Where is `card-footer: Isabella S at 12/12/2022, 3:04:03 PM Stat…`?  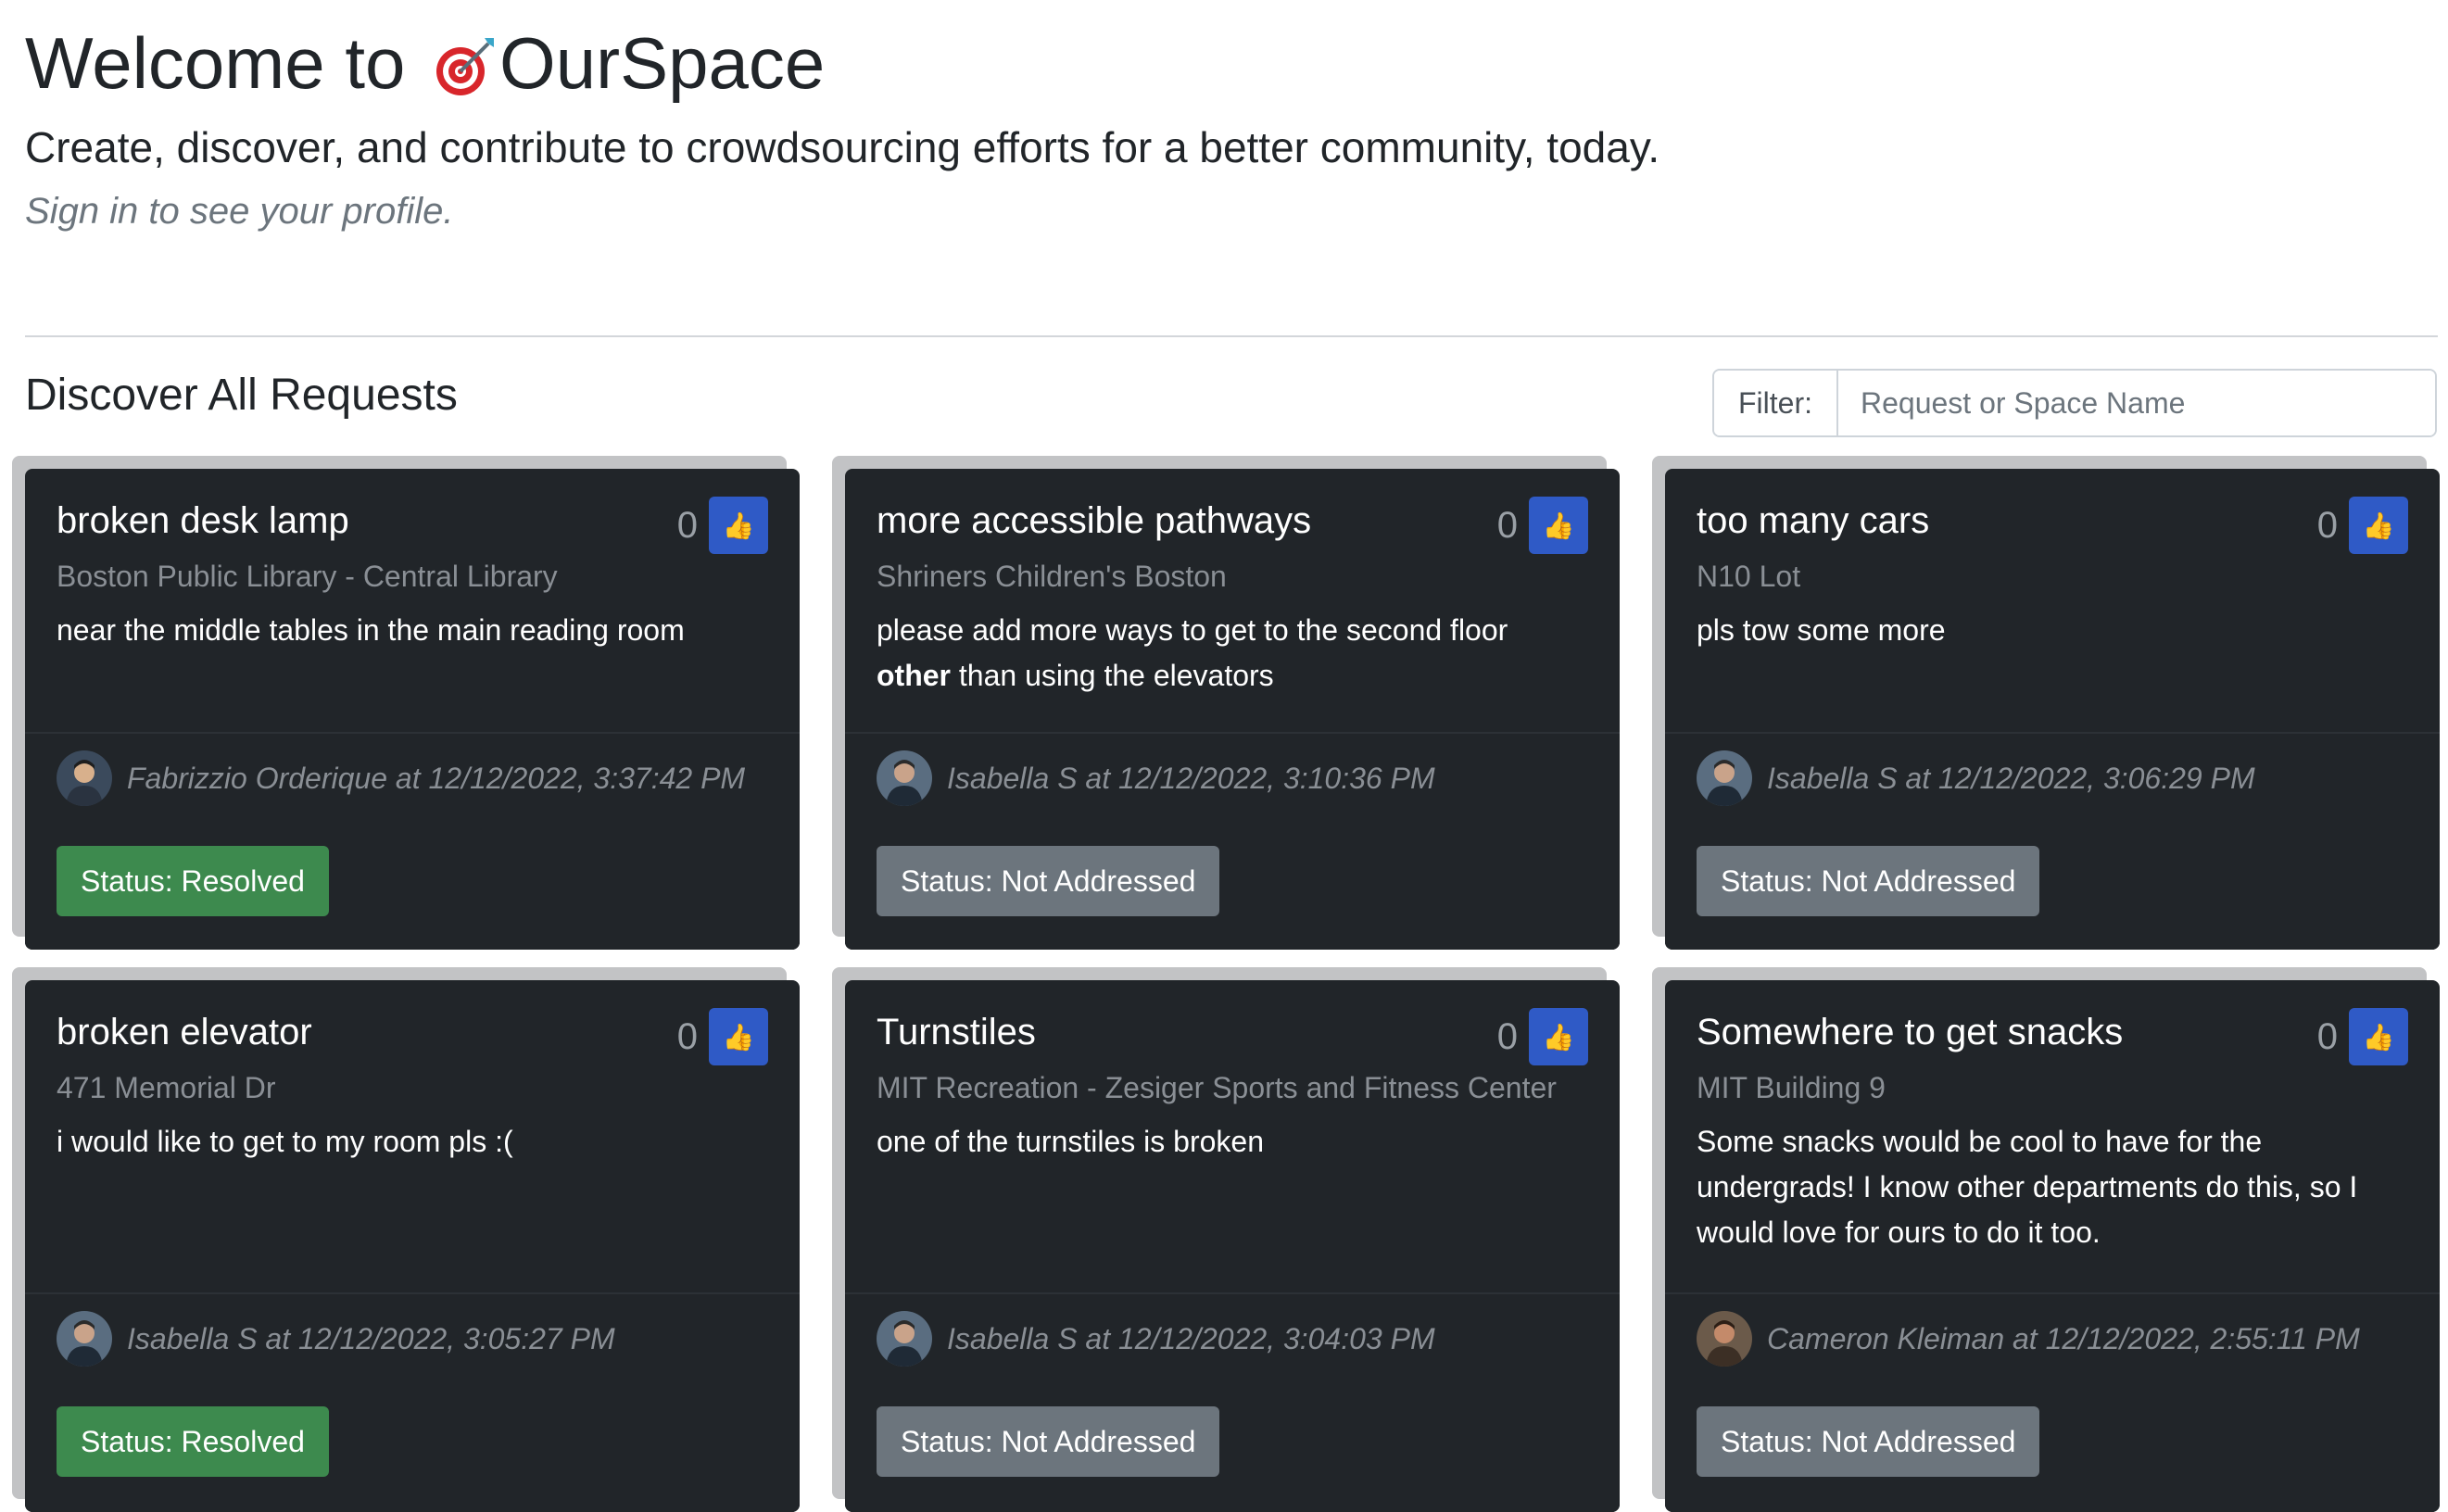 card-footer: Isabella S at 12/12/2022, 3:04:03 PM Stat… is located at coordinates (1232, 1402).